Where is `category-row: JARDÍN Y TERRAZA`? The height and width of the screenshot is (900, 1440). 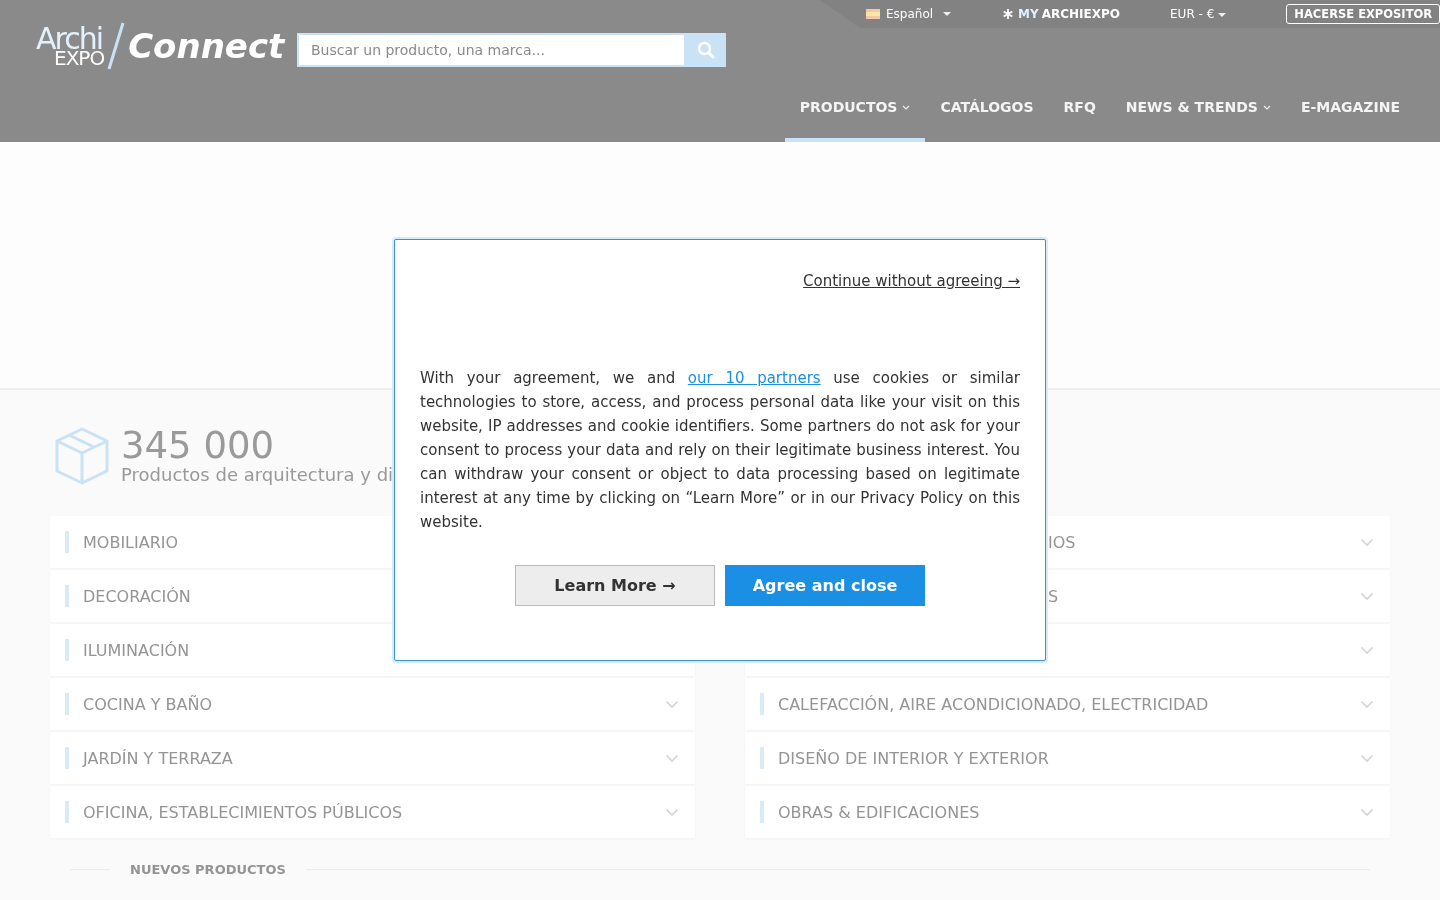 category-row: JARDÍN Y TERRAZA is located at coordinates (372, 758).